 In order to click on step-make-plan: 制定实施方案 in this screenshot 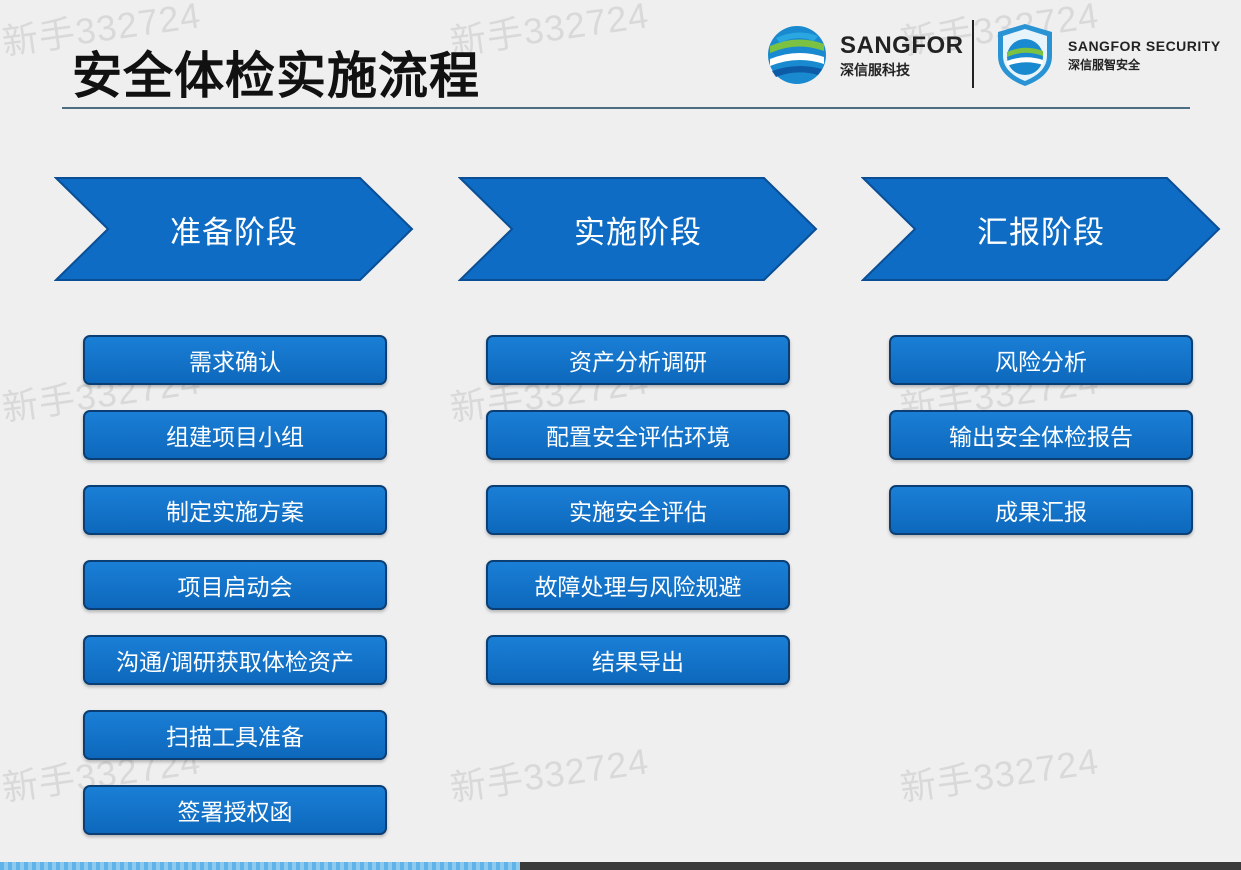, I will do `click(235, 510)`.